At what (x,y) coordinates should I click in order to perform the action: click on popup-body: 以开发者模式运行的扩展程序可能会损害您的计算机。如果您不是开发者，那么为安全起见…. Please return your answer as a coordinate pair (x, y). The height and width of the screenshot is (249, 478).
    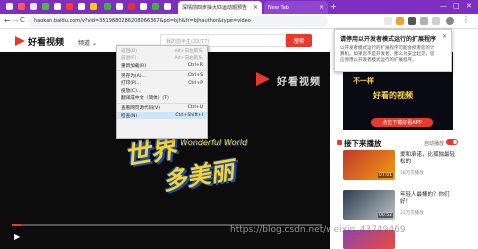
    Looking at the image, I should click on (387, 54).